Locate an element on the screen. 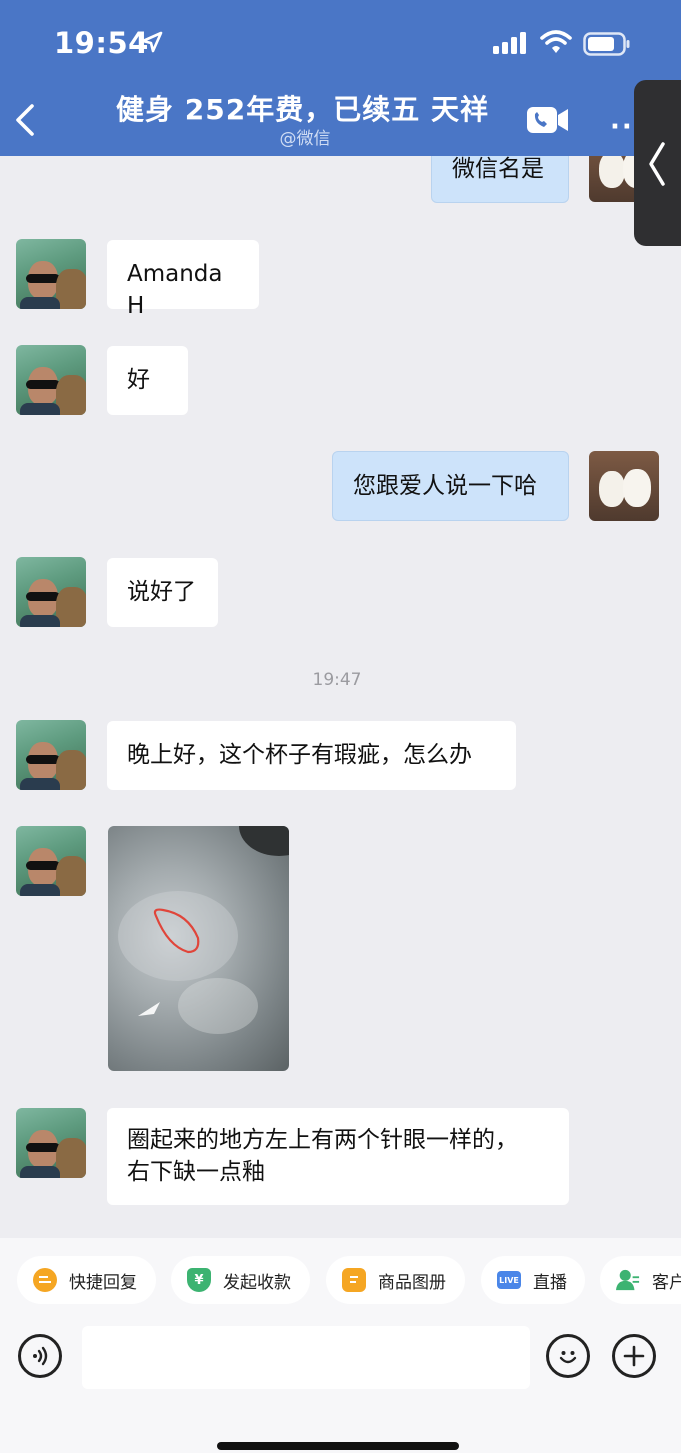 This screenshot has width=681, height=1453. message-bubble-incoming: 晚上好，这个杯子有瑕疵，怎么办 is located at coordinates (311, 755).